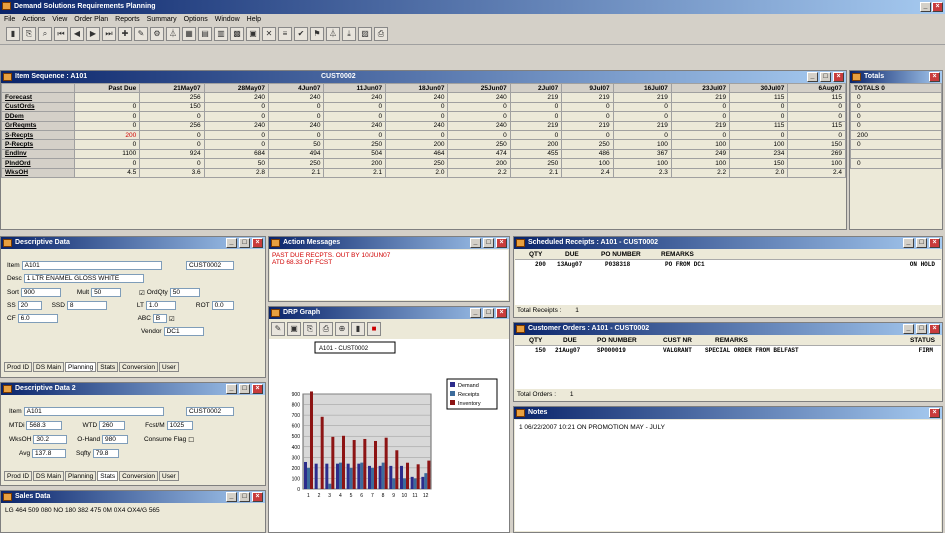  What do you see at coordinates (355, 154) in the screenshot?
I see `grid-cell: 504` at bounding box center [355, 154].